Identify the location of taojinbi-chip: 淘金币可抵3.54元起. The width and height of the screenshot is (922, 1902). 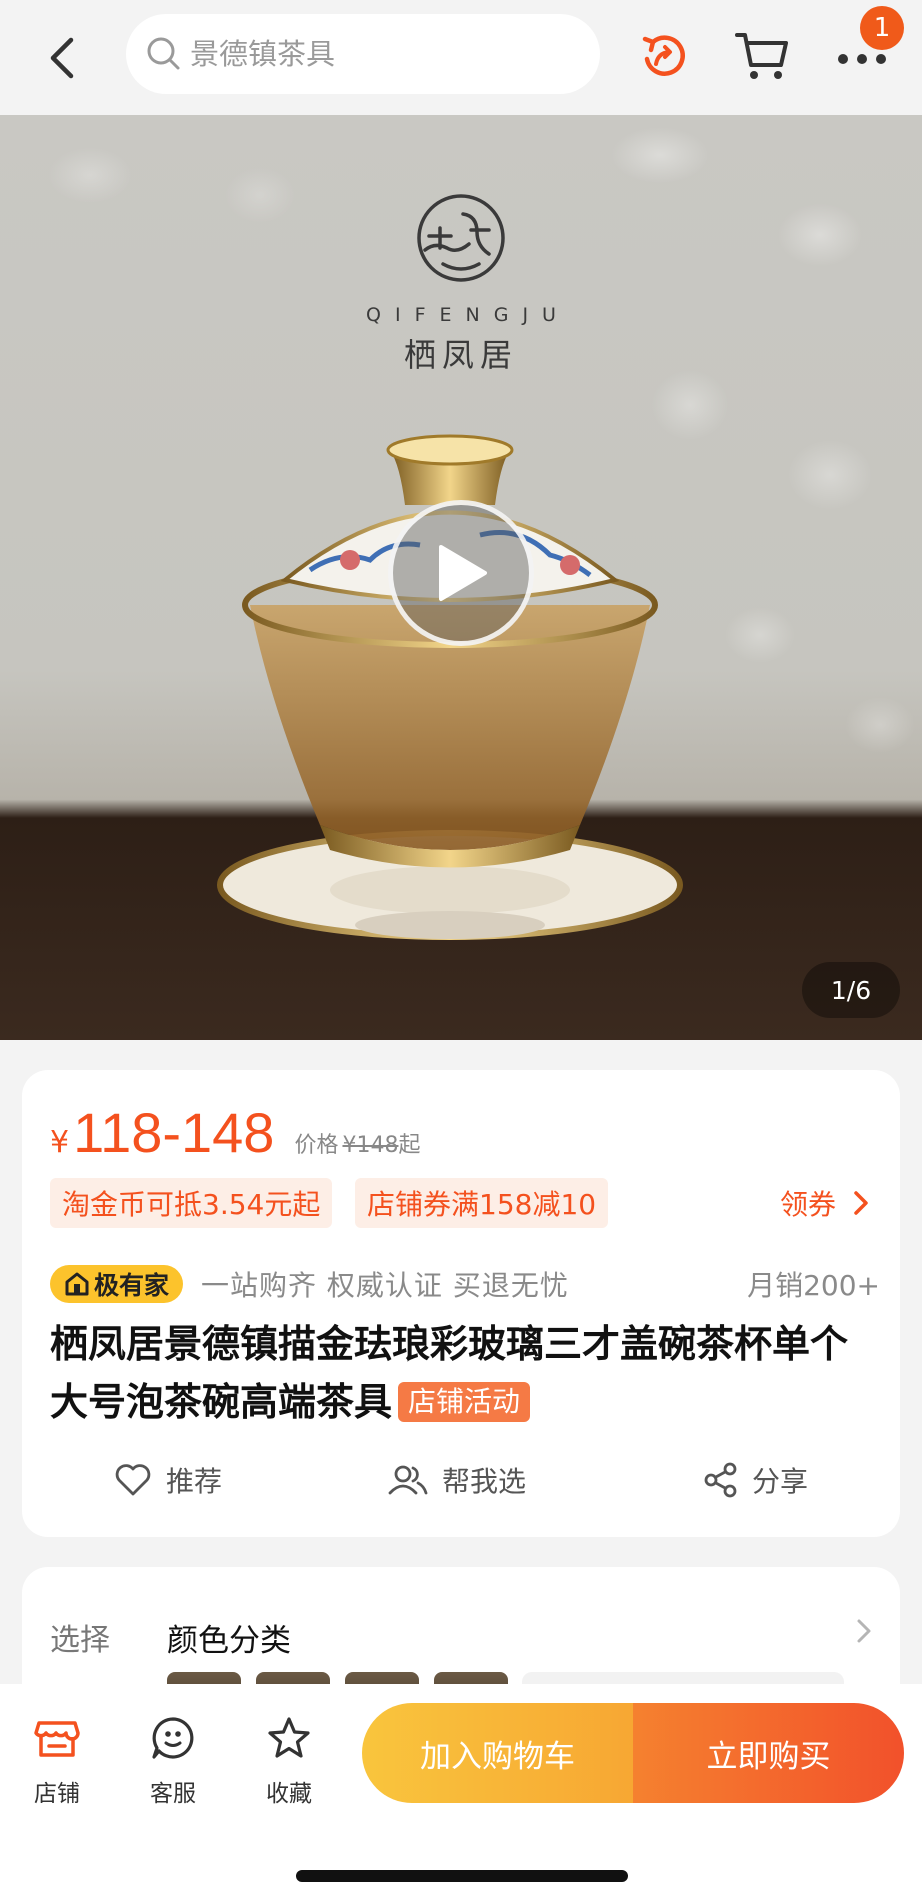
(191, 1203).